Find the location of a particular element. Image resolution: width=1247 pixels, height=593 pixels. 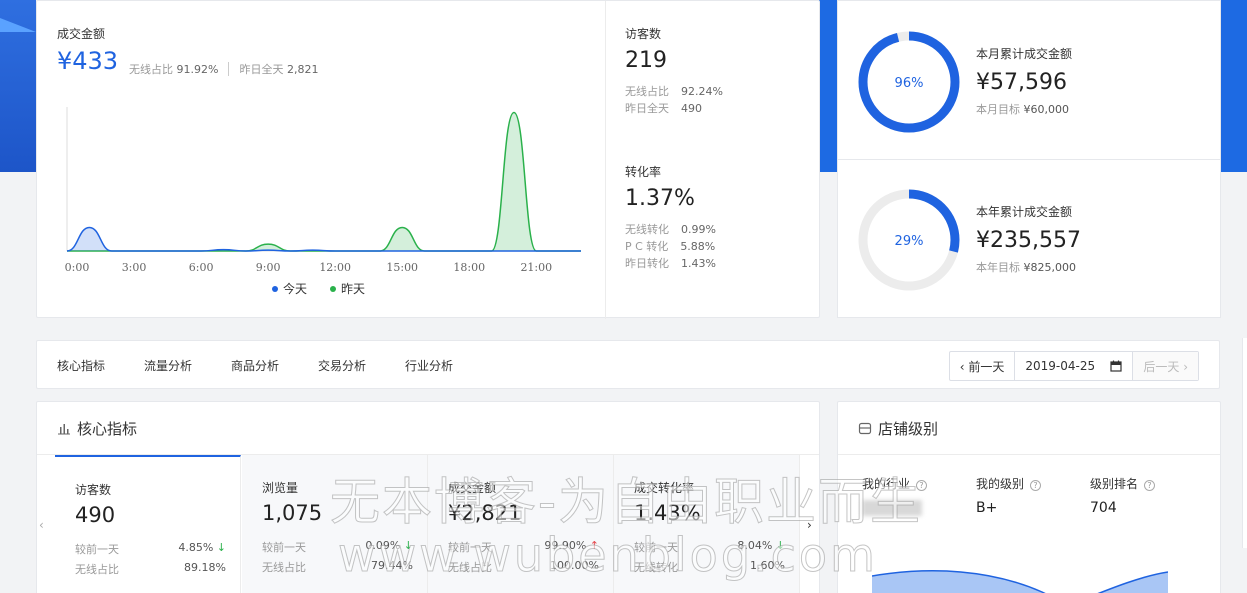

year-goal-card: 29% 本年累计成交金额 ¥235,557 本年目标 ¥825,000 is located at coordinates (1029, 238).